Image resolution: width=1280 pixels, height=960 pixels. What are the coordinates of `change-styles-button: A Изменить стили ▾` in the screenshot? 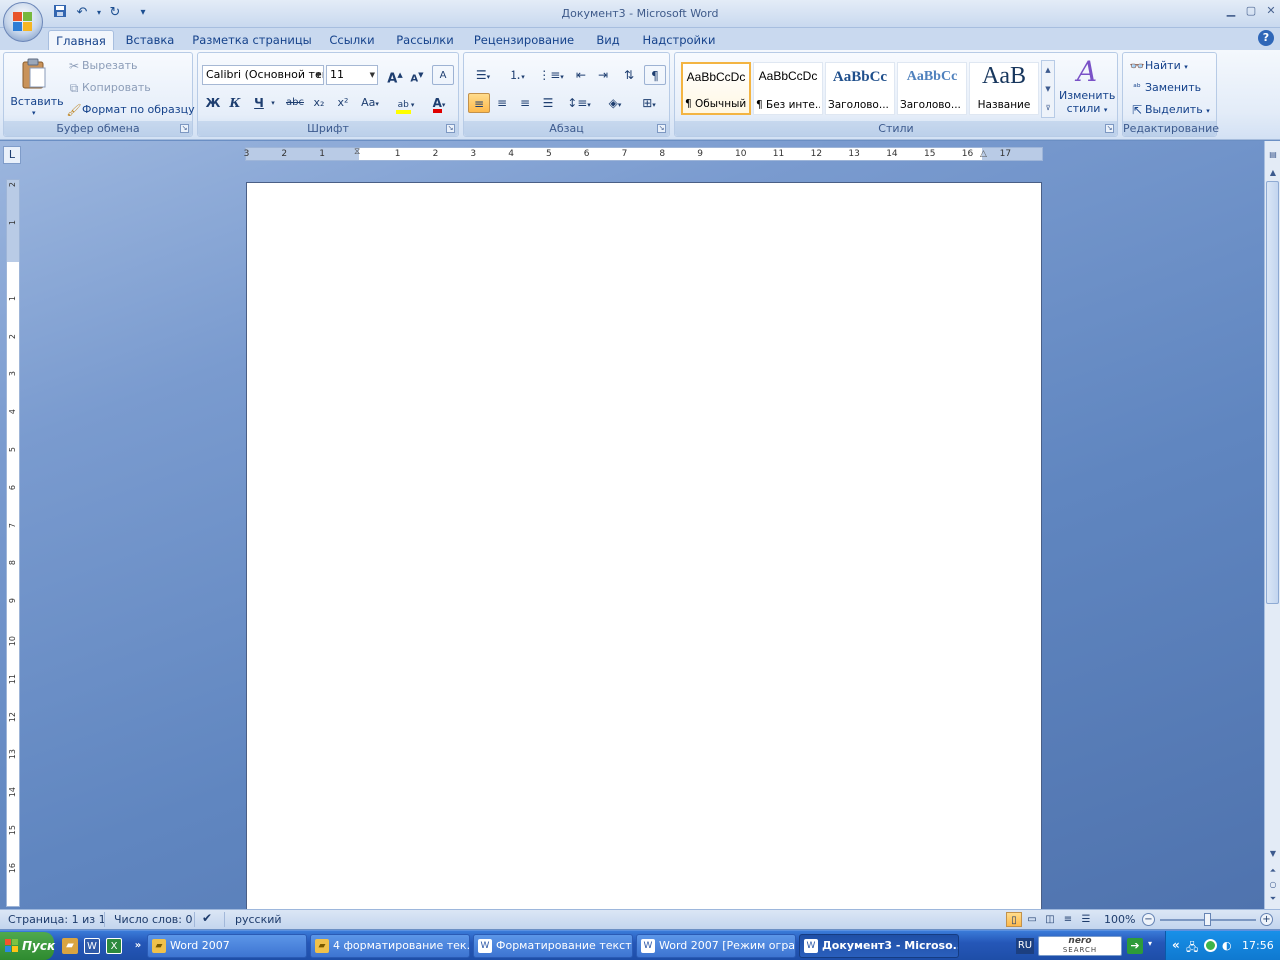 It's located at (1087, 87).